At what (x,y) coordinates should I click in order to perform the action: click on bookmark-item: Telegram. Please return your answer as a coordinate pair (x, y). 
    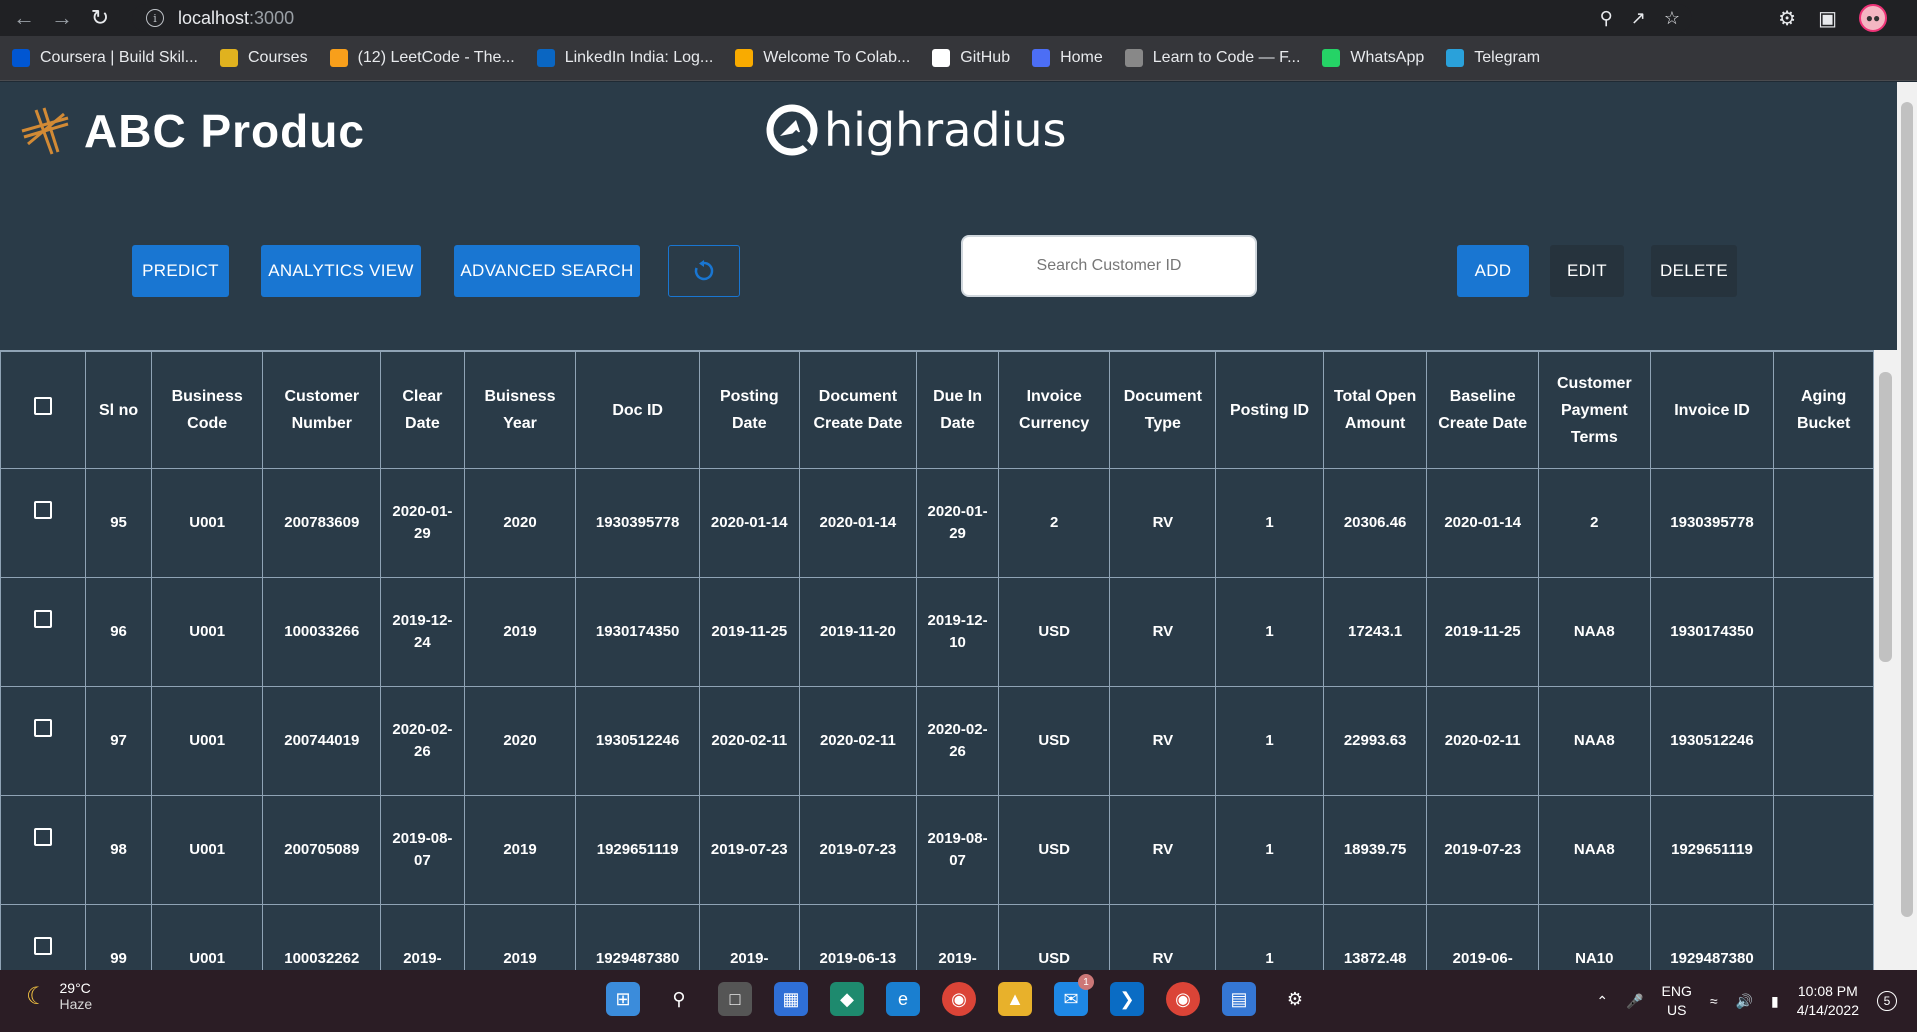
    Looking at the image, I should click on (1493, 58).